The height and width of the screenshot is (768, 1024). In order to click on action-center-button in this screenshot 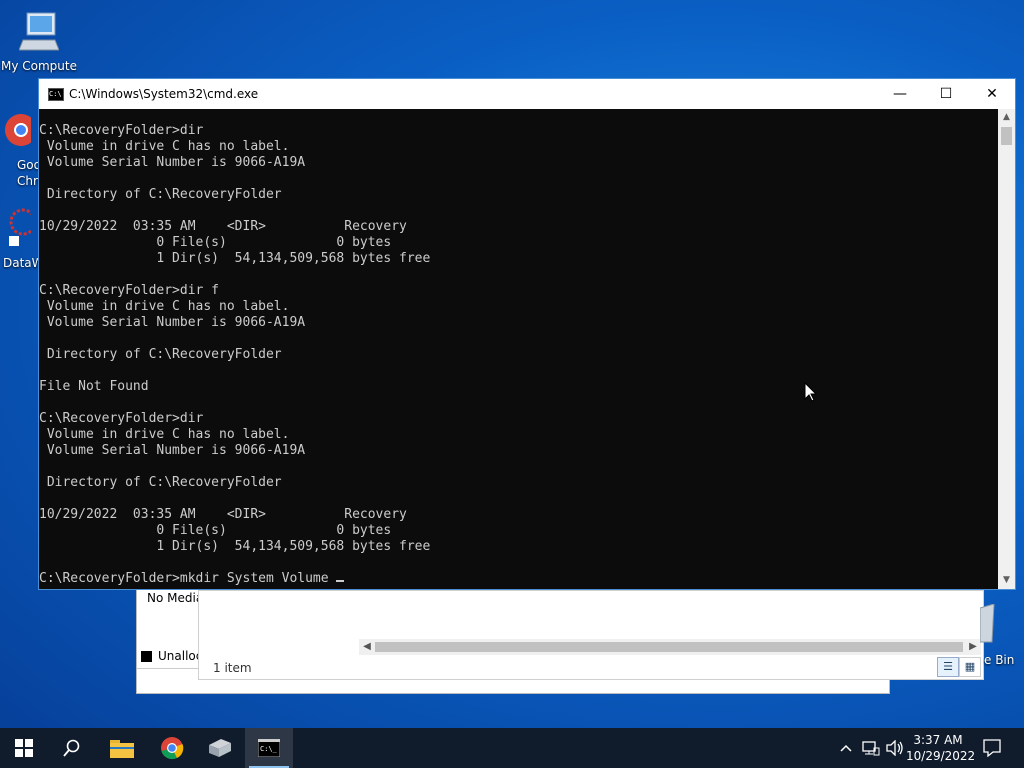, I will do `click(992, 748)`.